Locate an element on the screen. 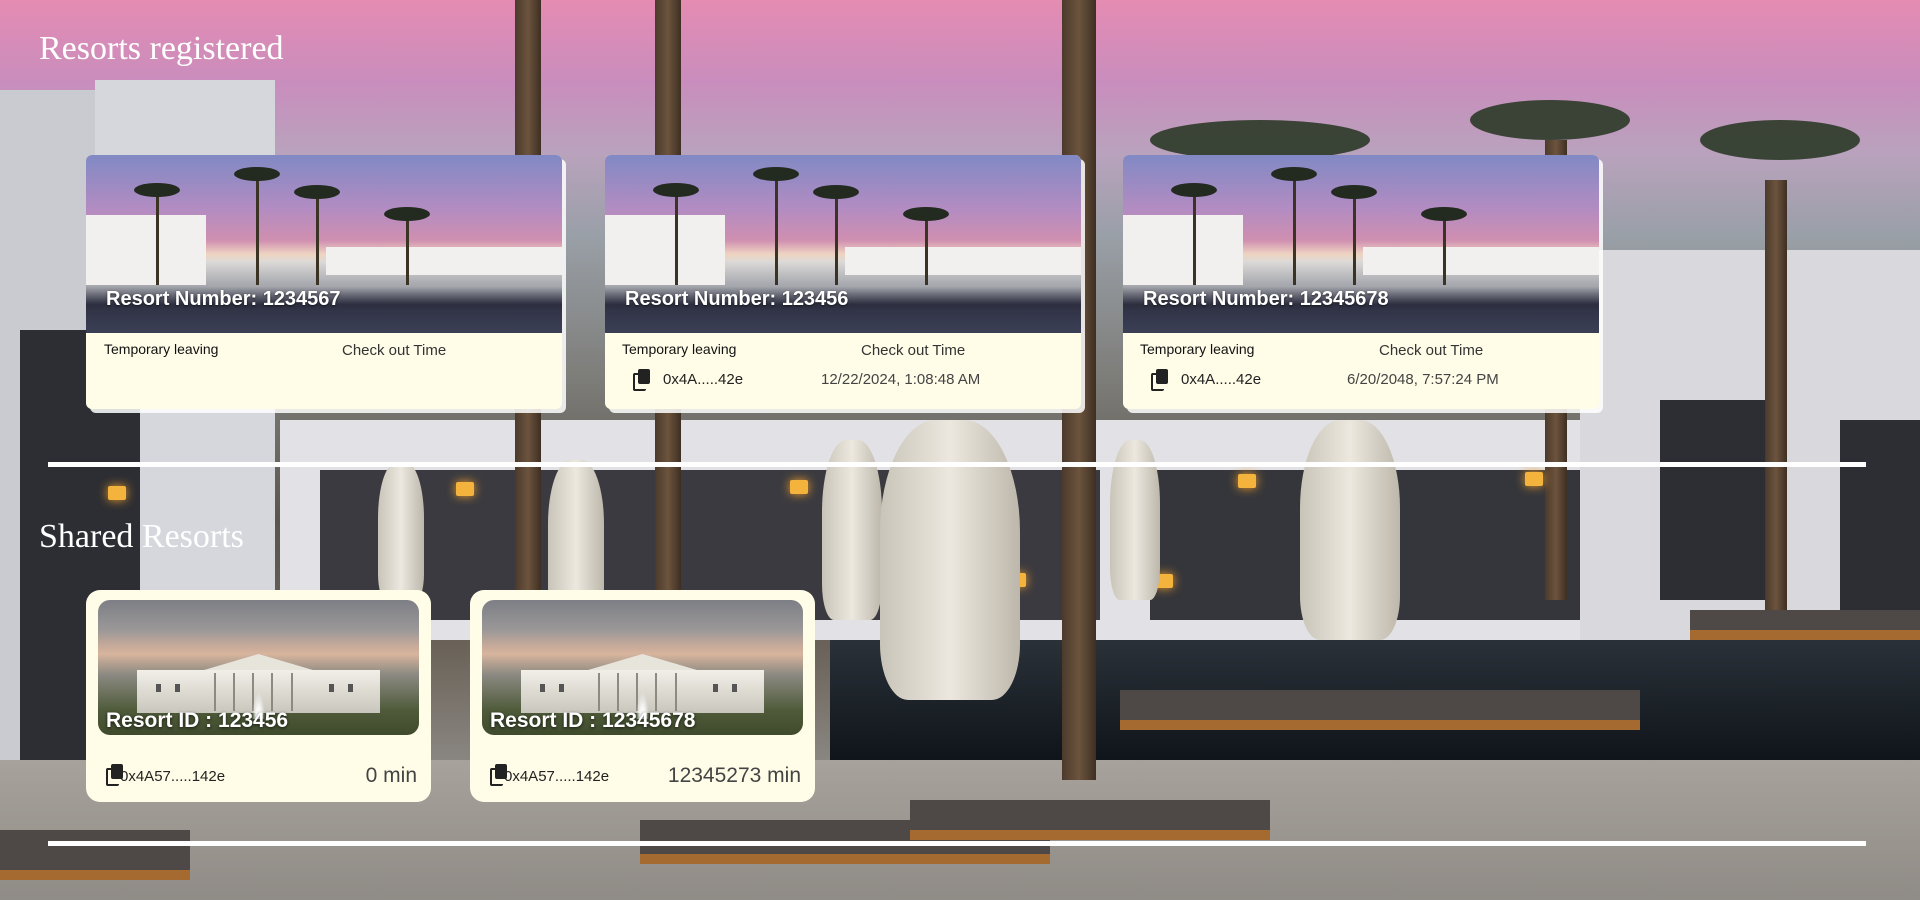 The image size is (1920, 900). resort-number-title: Resort Number: 12345678 is located at coordinates (1266, 299).